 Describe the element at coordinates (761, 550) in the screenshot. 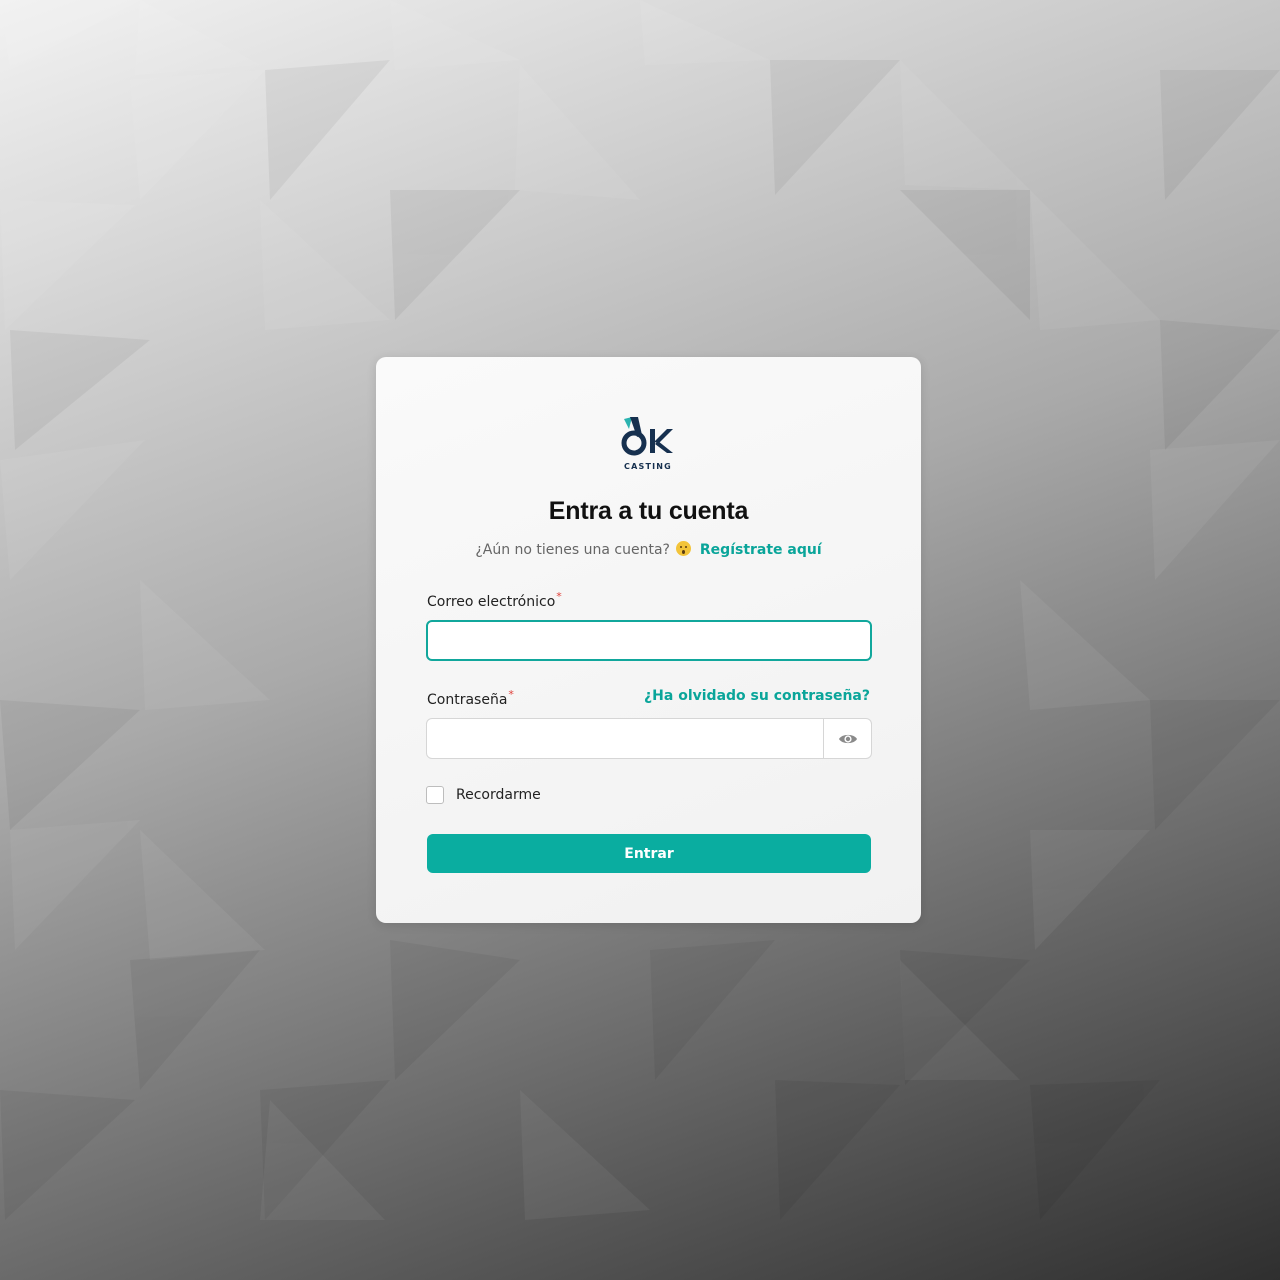

I see `register-link: Regístrate aquí` at that location.